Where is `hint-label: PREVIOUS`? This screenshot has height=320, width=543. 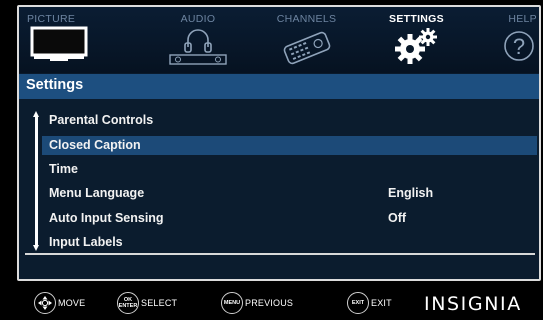
hint-label: PREVIOUS is located at coordinates (269, 303).